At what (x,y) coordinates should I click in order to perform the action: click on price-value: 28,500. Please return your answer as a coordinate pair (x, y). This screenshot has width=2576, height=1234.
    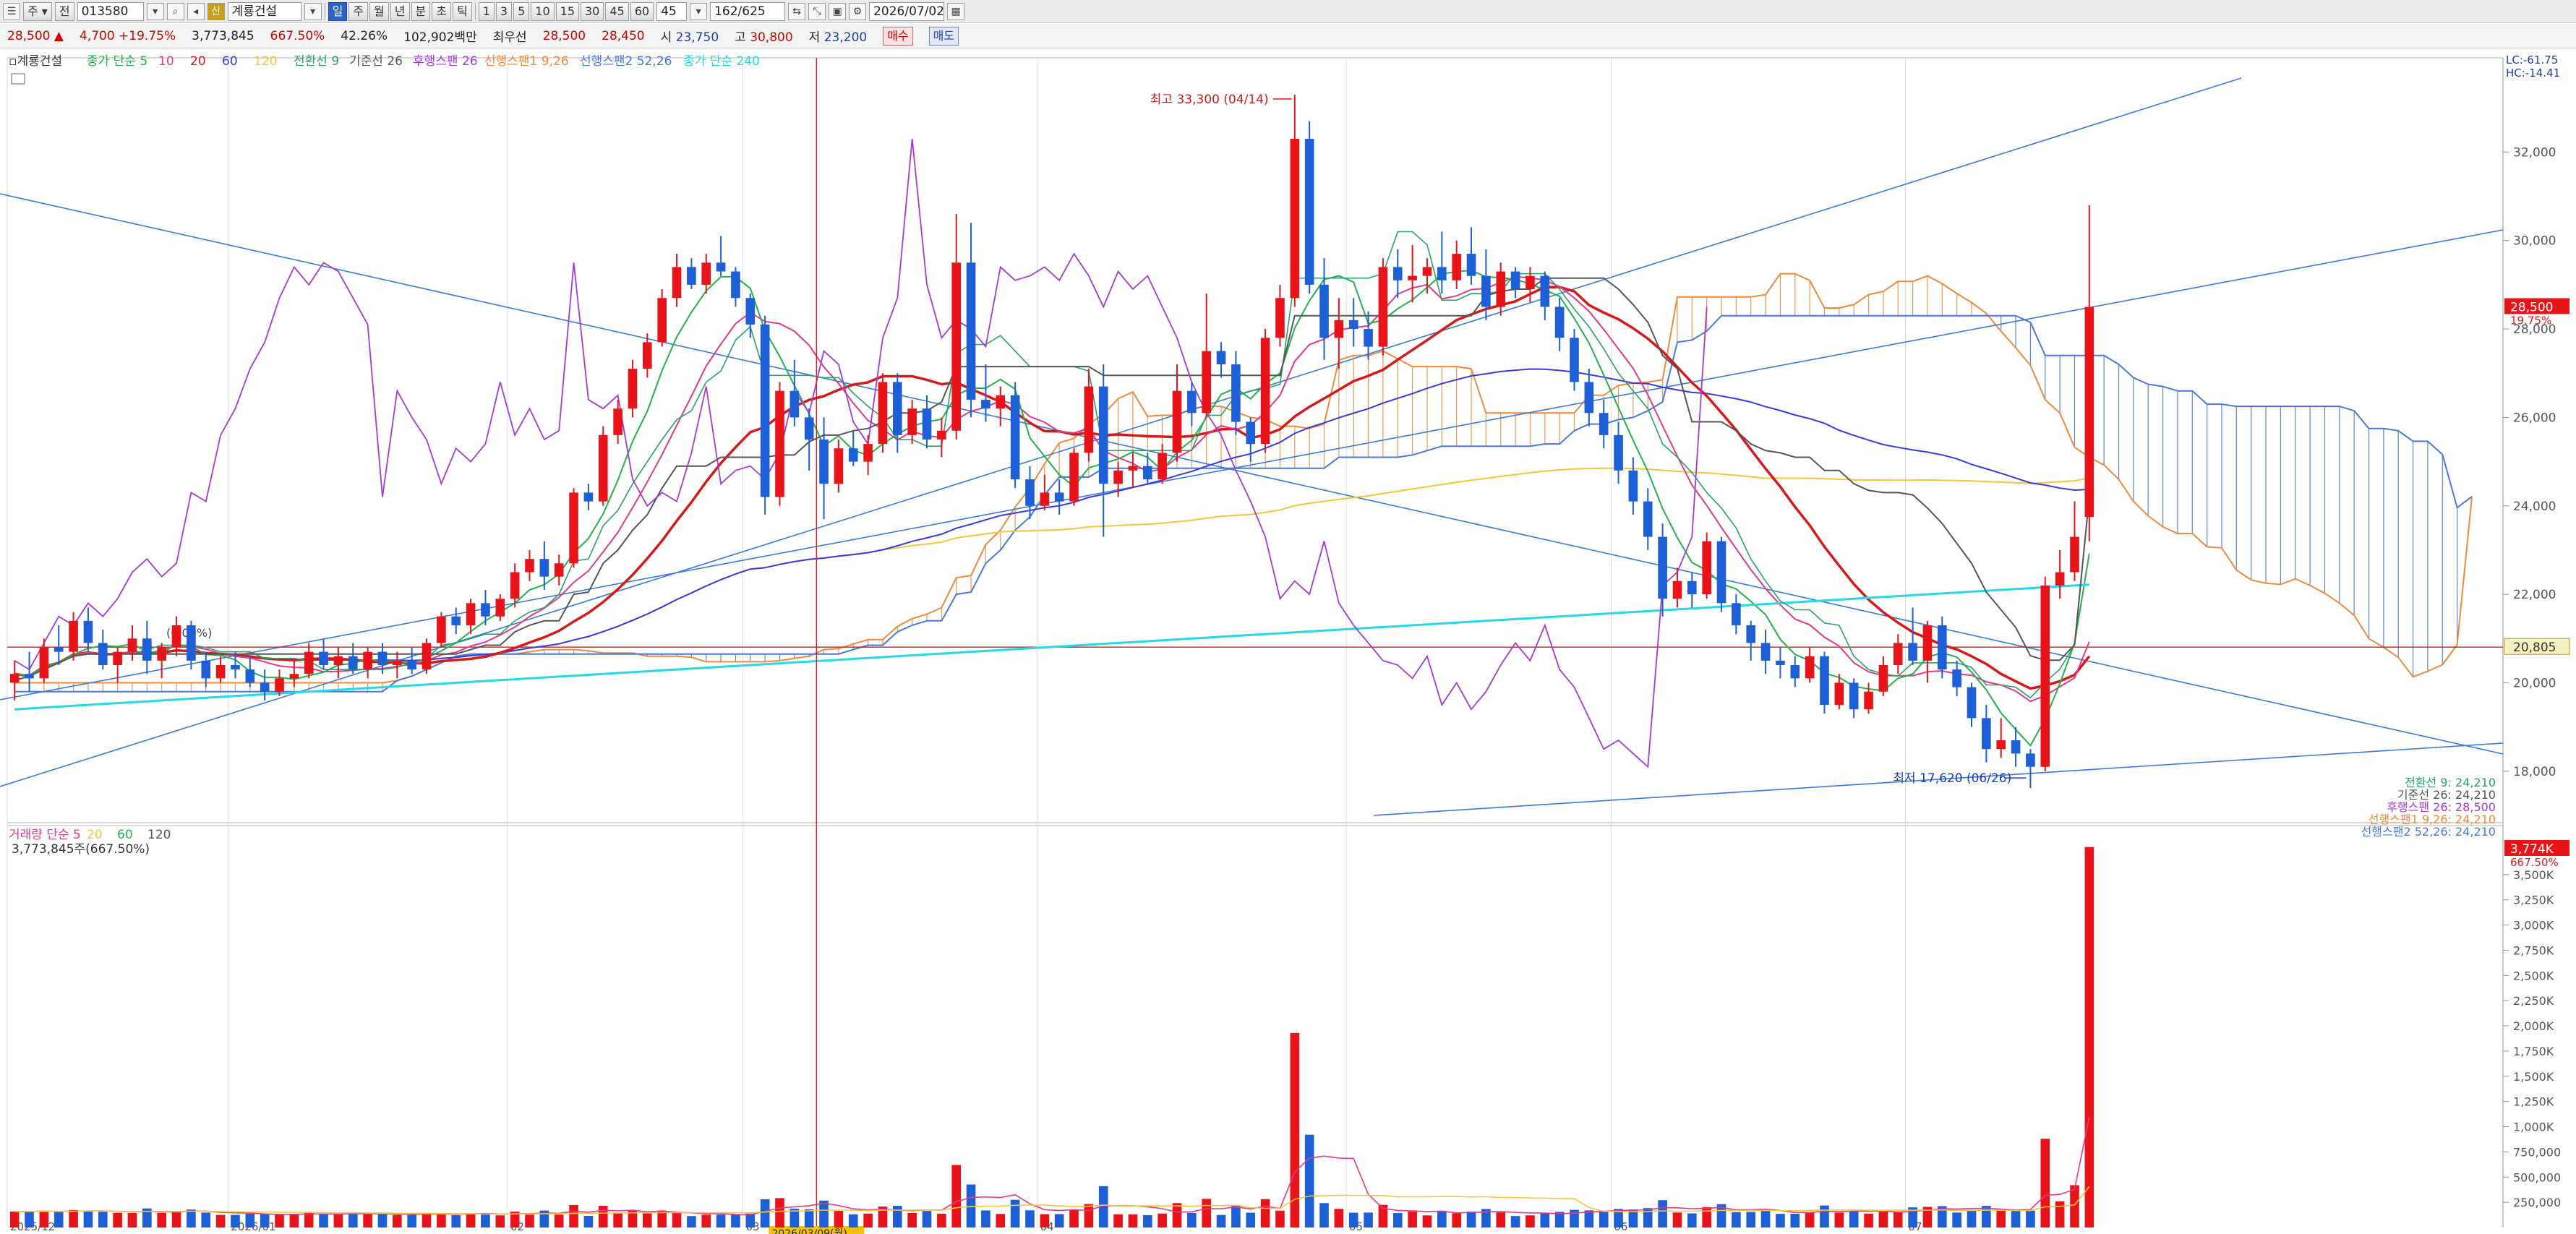
    Looking at the image, I should click on (29, 35).